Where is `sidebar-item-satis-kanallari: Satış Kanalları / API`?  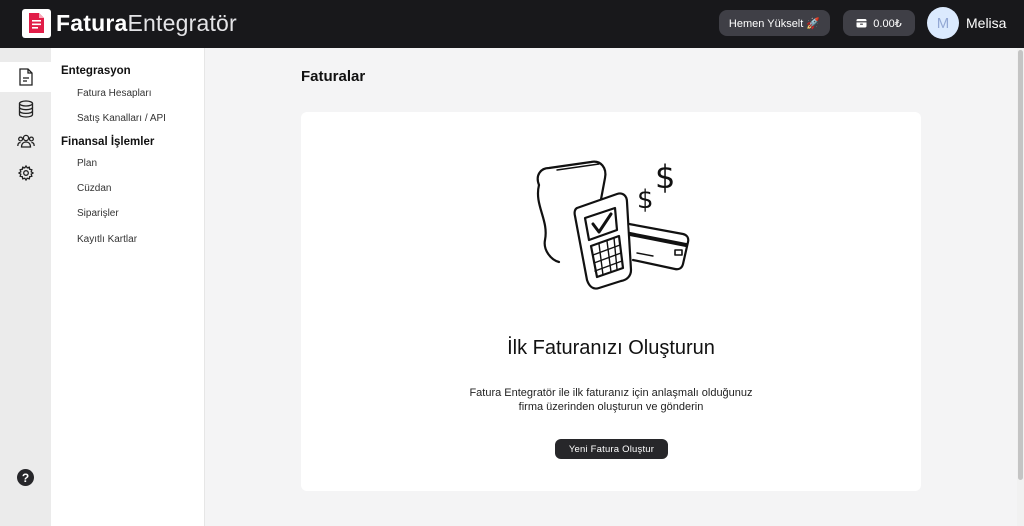
sidebar-item-satis-kanallari: Satış Kanalları / API is located at coordinates (121, 118).